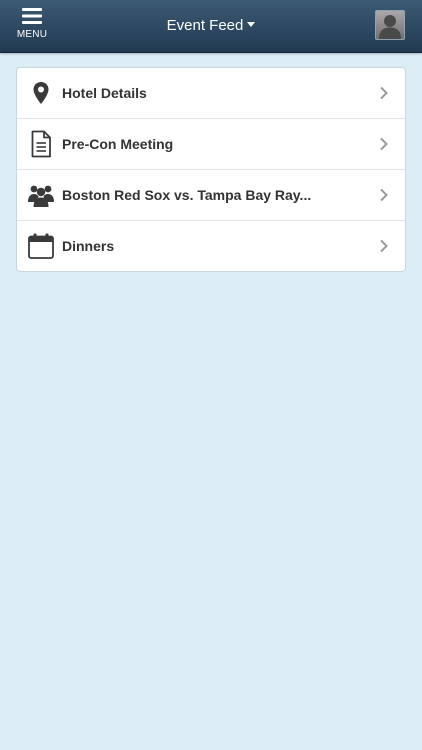 Image resolution: width=422 pixels, height=750 pixels. What do you see at coordinates (118, 144) in the screenshot?
I see `list-item-label: Pre-Con Meeting` at bounding box center [118, 144].